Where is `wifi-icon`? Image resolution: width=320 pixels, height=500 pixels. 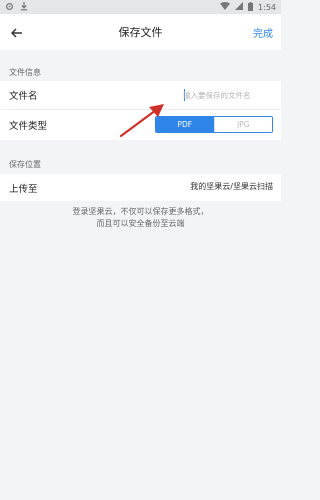
wifi-icon is located at coordinates (225, 7).